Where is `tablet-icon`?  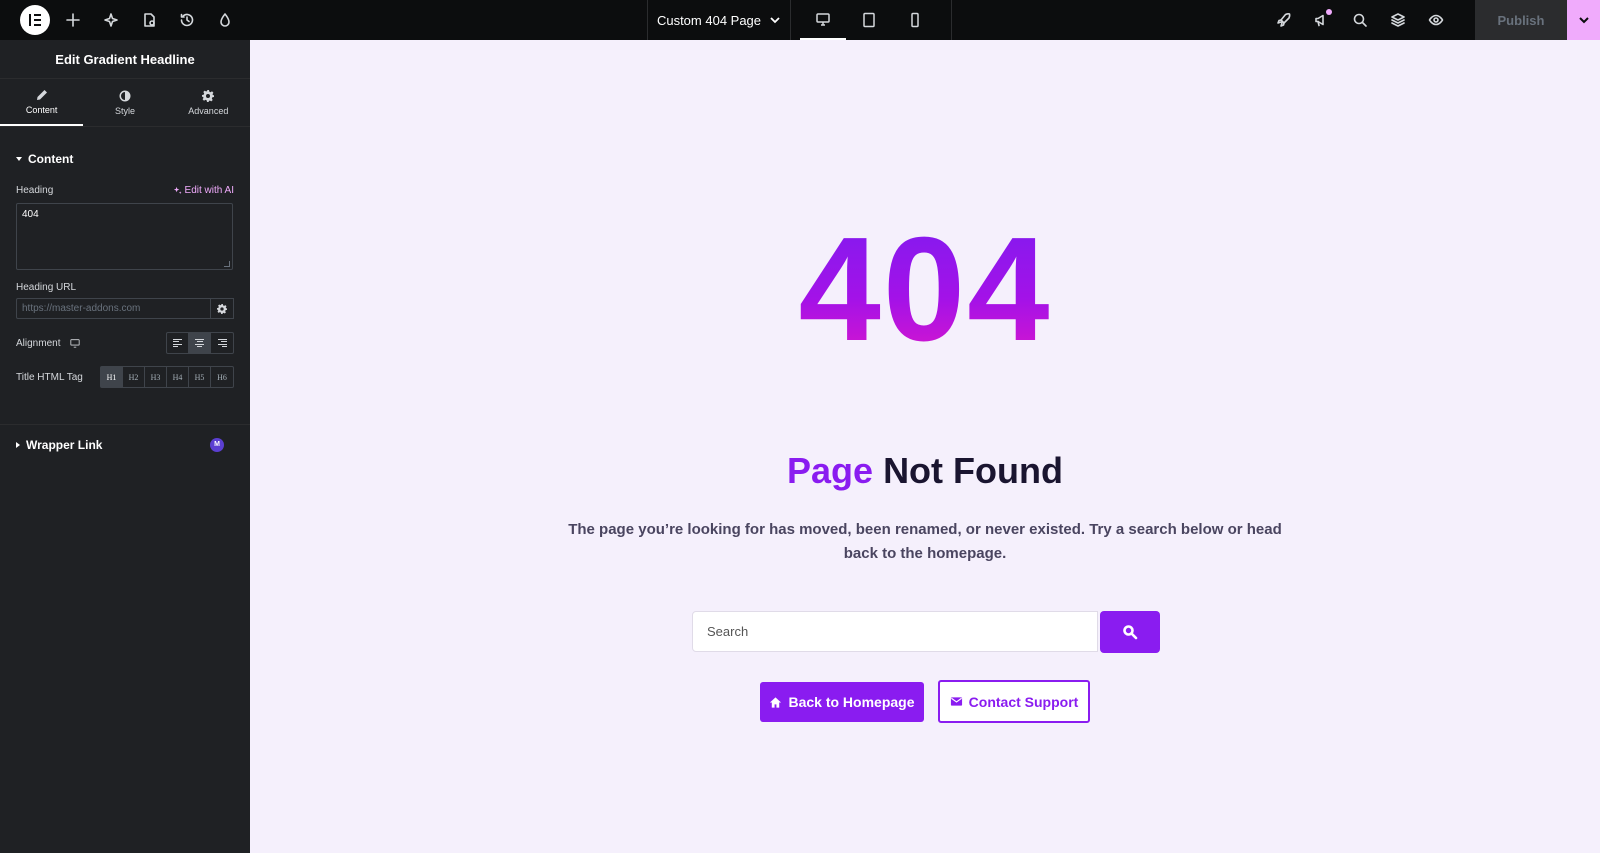
tablet-icon is located at coordinates (869, 20).